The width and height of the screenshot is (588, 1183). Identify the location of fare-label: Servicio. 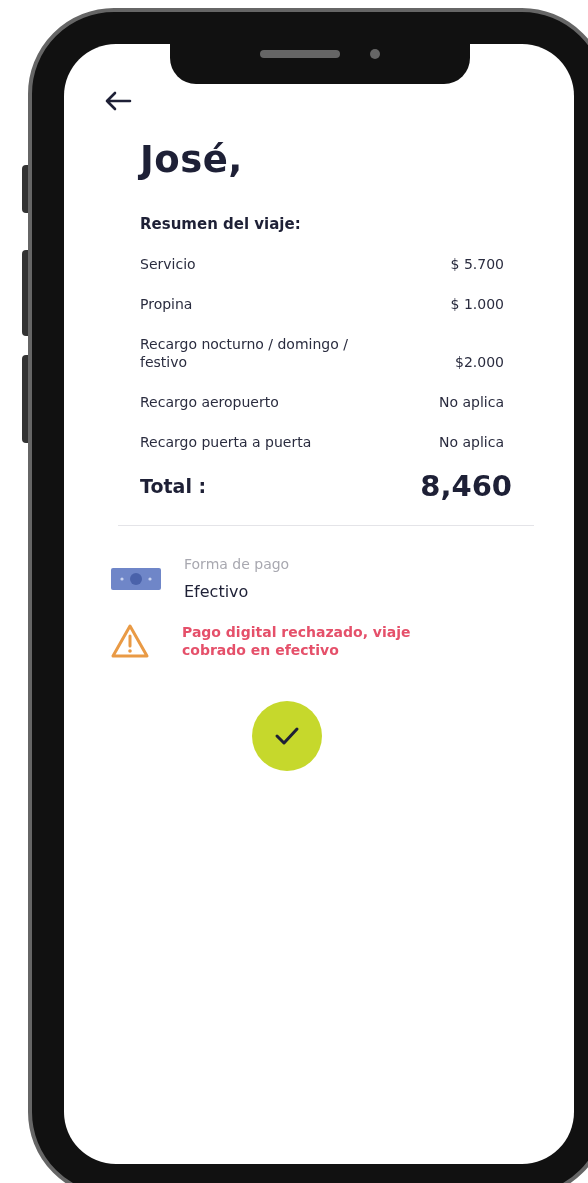
(168, 264).